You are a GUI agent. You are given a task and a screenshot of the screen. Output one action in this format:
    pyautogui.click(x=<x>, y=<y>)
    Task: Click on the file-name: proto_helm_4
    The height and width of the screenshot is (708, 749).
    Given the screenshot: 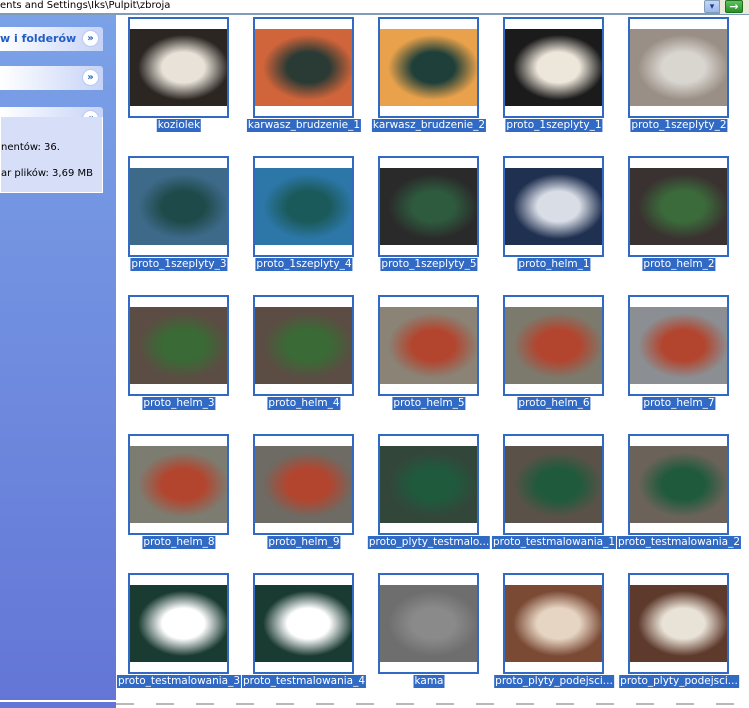 What is the action you would take?
    pyautogui.click(x=304, y=403)
    